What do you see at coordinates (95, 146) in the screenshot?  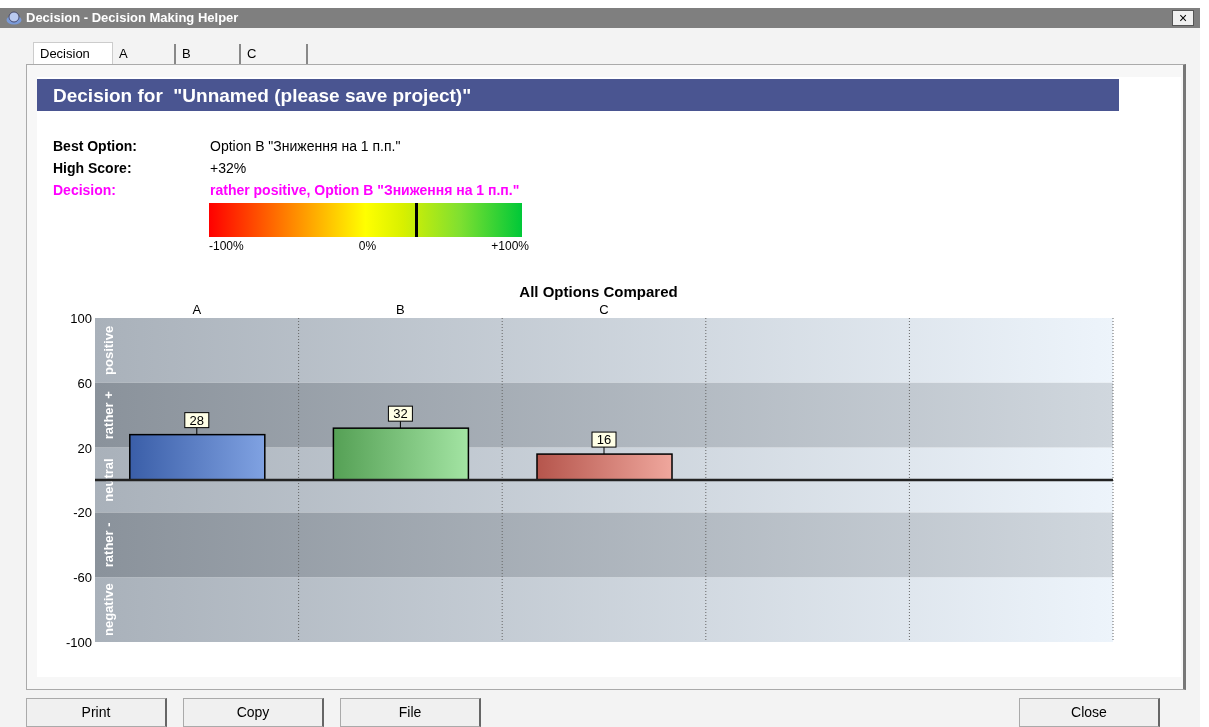 I see `field-label: Best Option:` at bounding box center [95, 146].